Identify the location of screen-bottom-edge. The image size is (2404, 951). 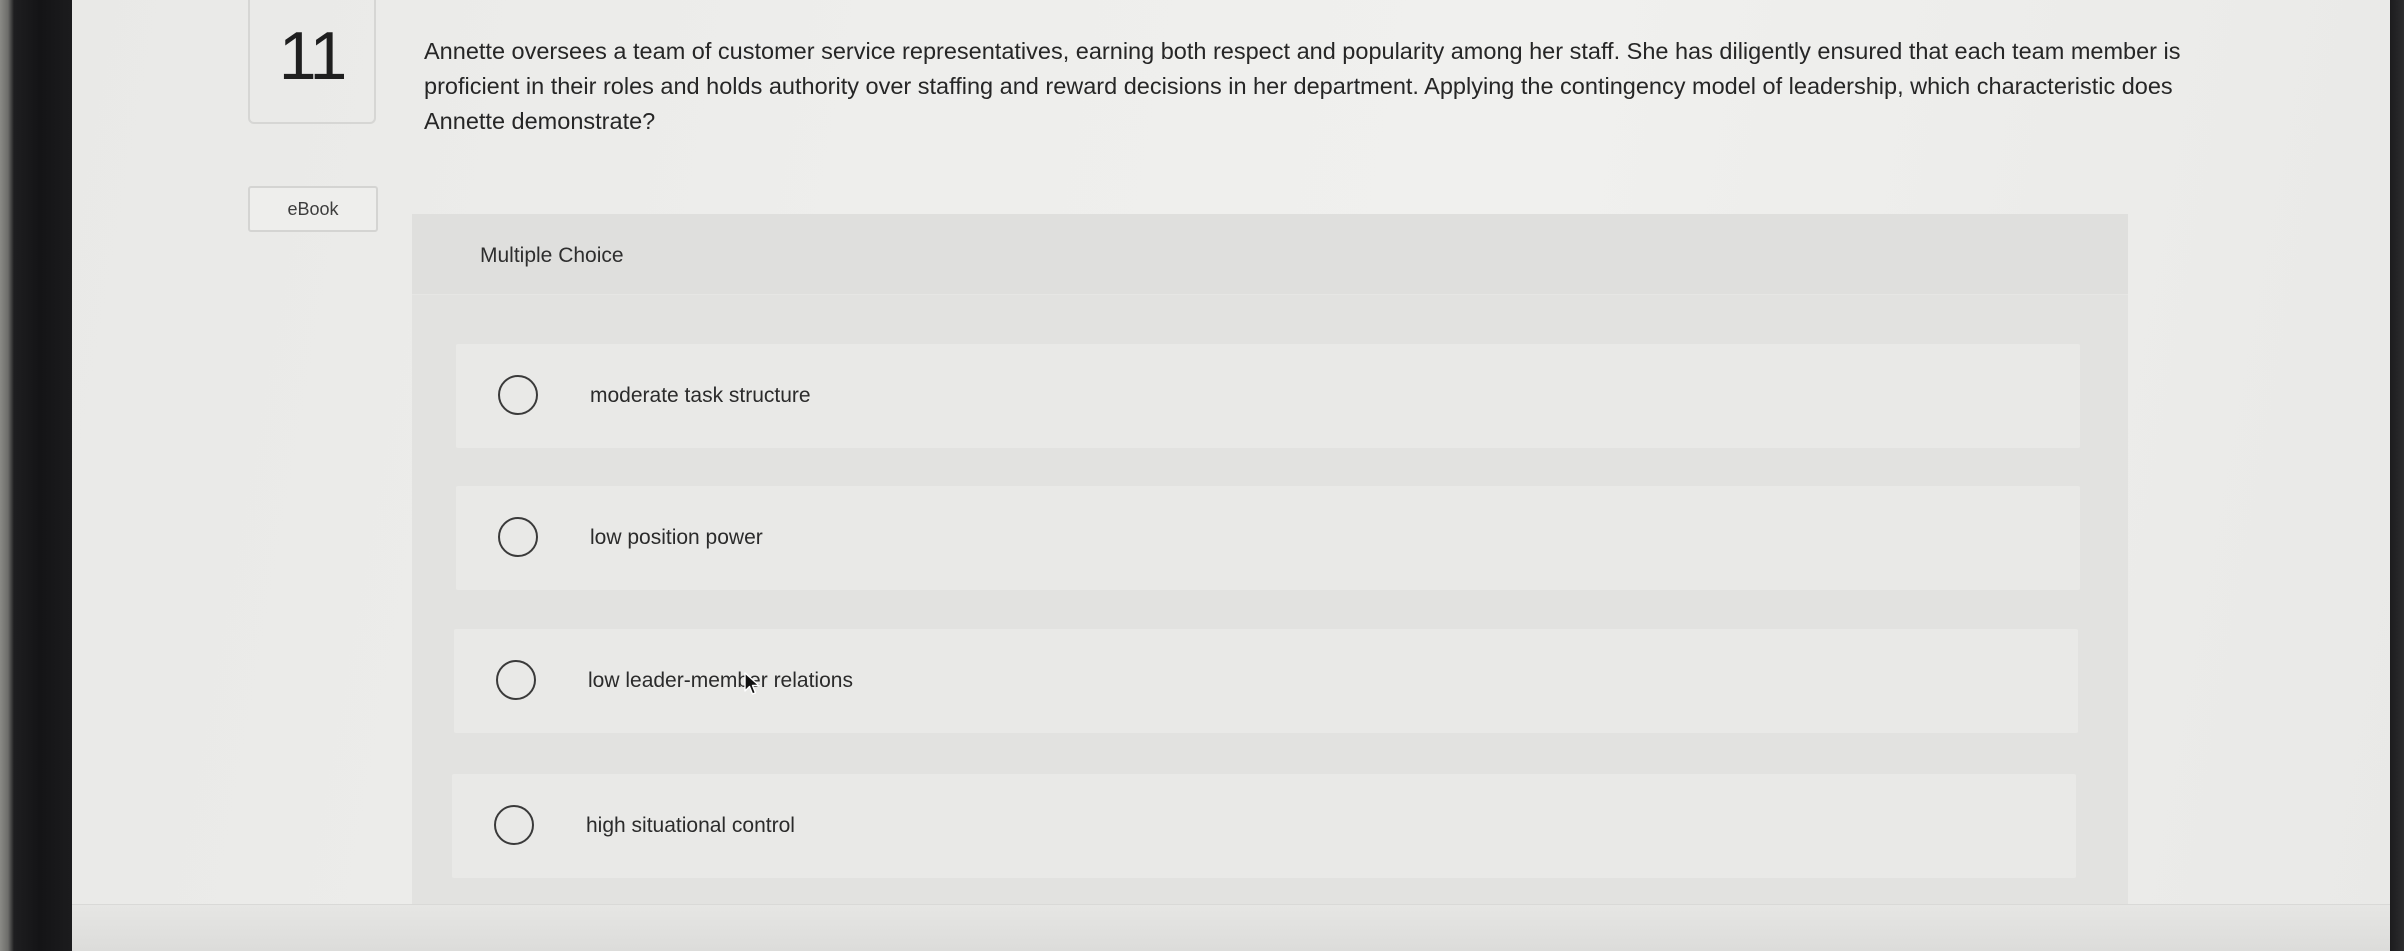
(1231, 927).